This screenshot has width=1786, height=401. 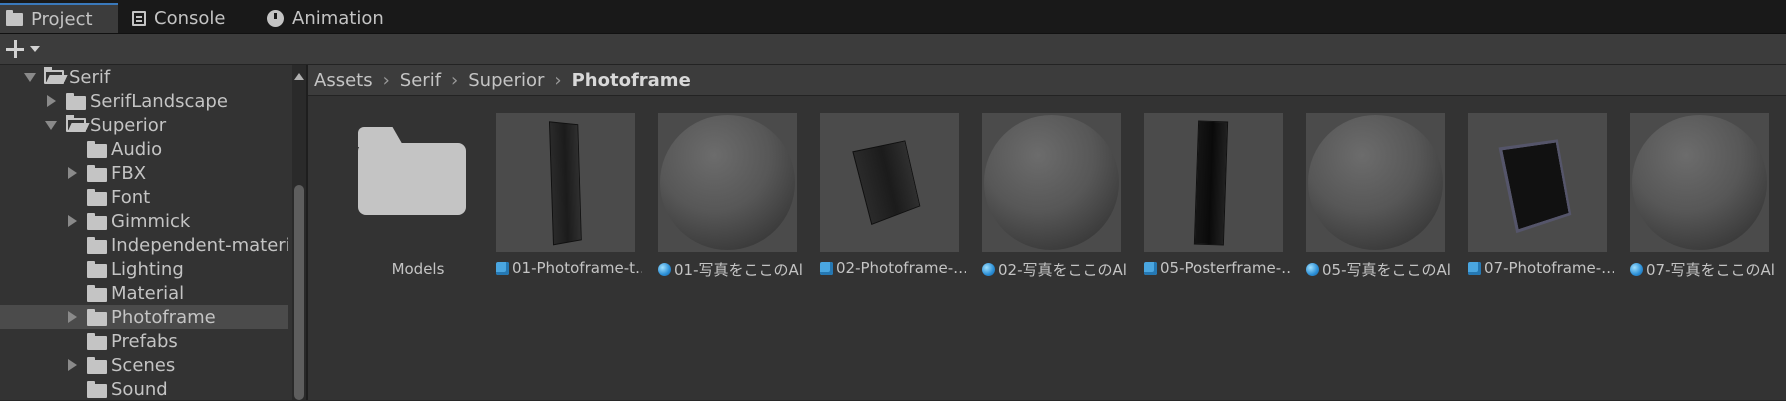 What do you see at coordinates (299, 76) in the screenshot?
I see `scroll-up-icon` at bounding box center [299, 76].